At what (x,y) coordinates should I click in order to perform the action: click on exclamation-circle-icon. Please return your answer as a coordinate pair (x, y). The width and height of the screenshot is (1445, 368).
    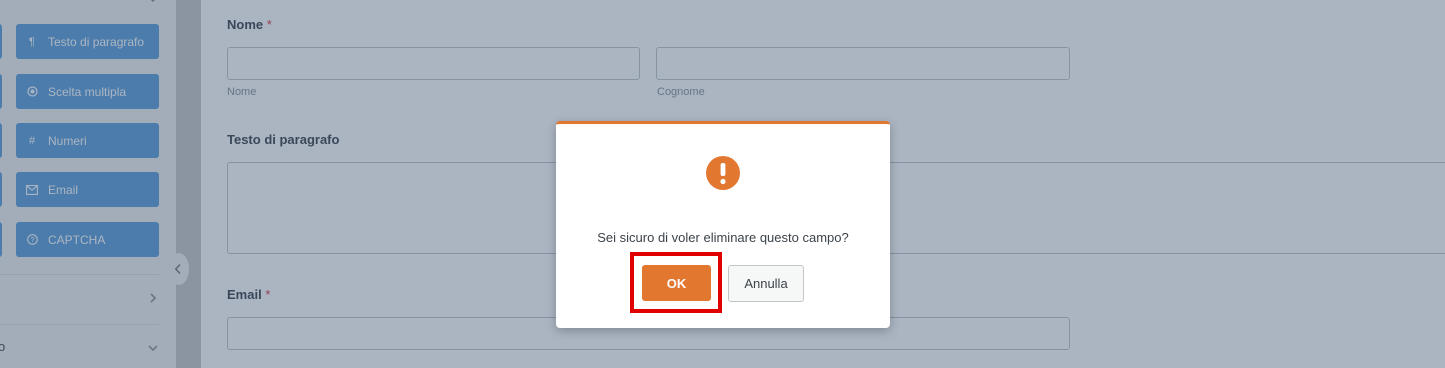
    Looking at the image, I should click on (723, 173).